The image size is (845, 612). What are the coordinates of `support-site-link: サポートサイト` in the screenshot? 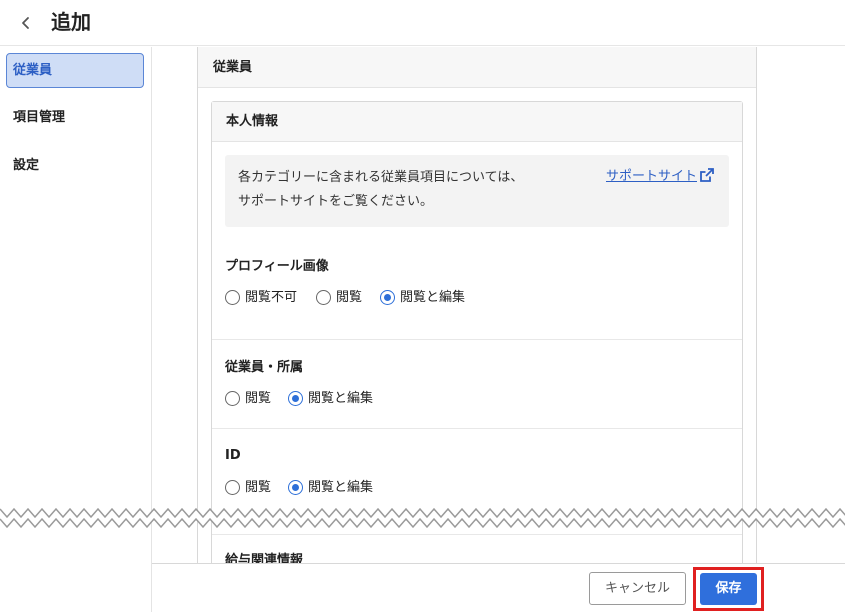 It's located at (660, 177).